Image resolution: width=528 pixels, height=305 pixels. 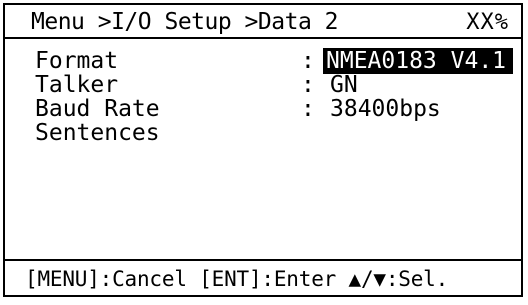 I want to click on title-bar: Menu >I/O Setup >Data 2 XX%, so click(x=263, y=22).